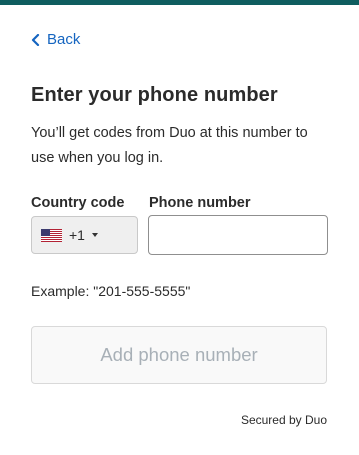  I want to click on example-hint: Example: "201-555-5555", so click(111, 291).